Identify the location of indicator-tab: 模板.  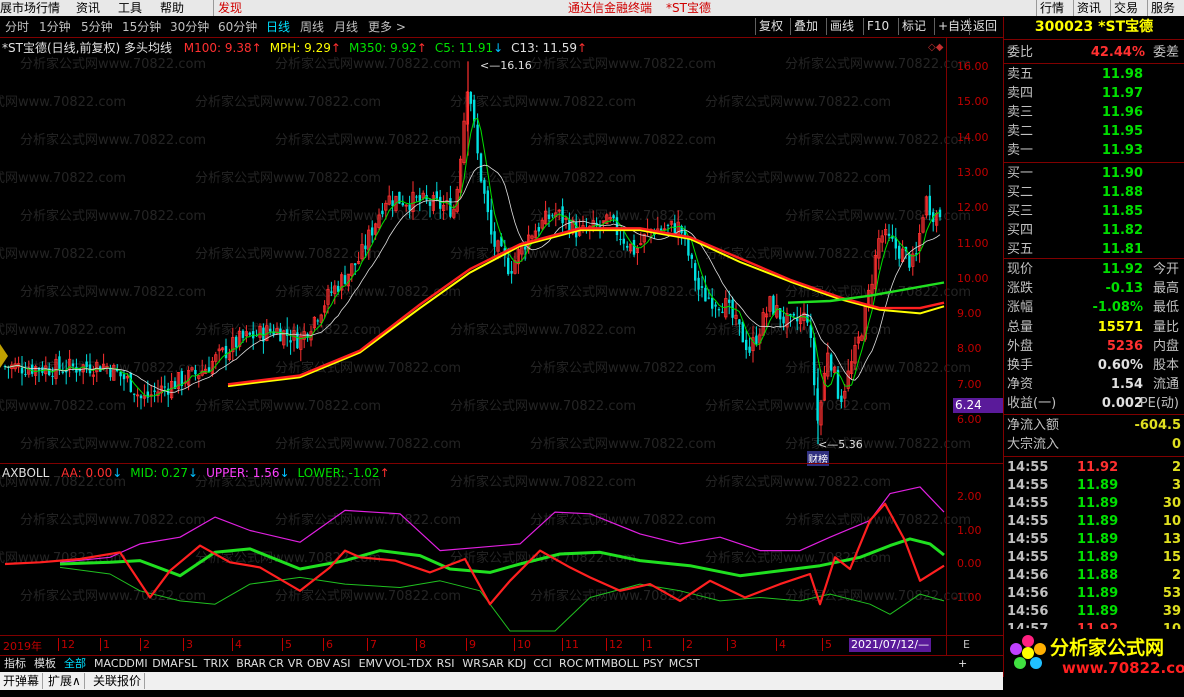
(45, 664).